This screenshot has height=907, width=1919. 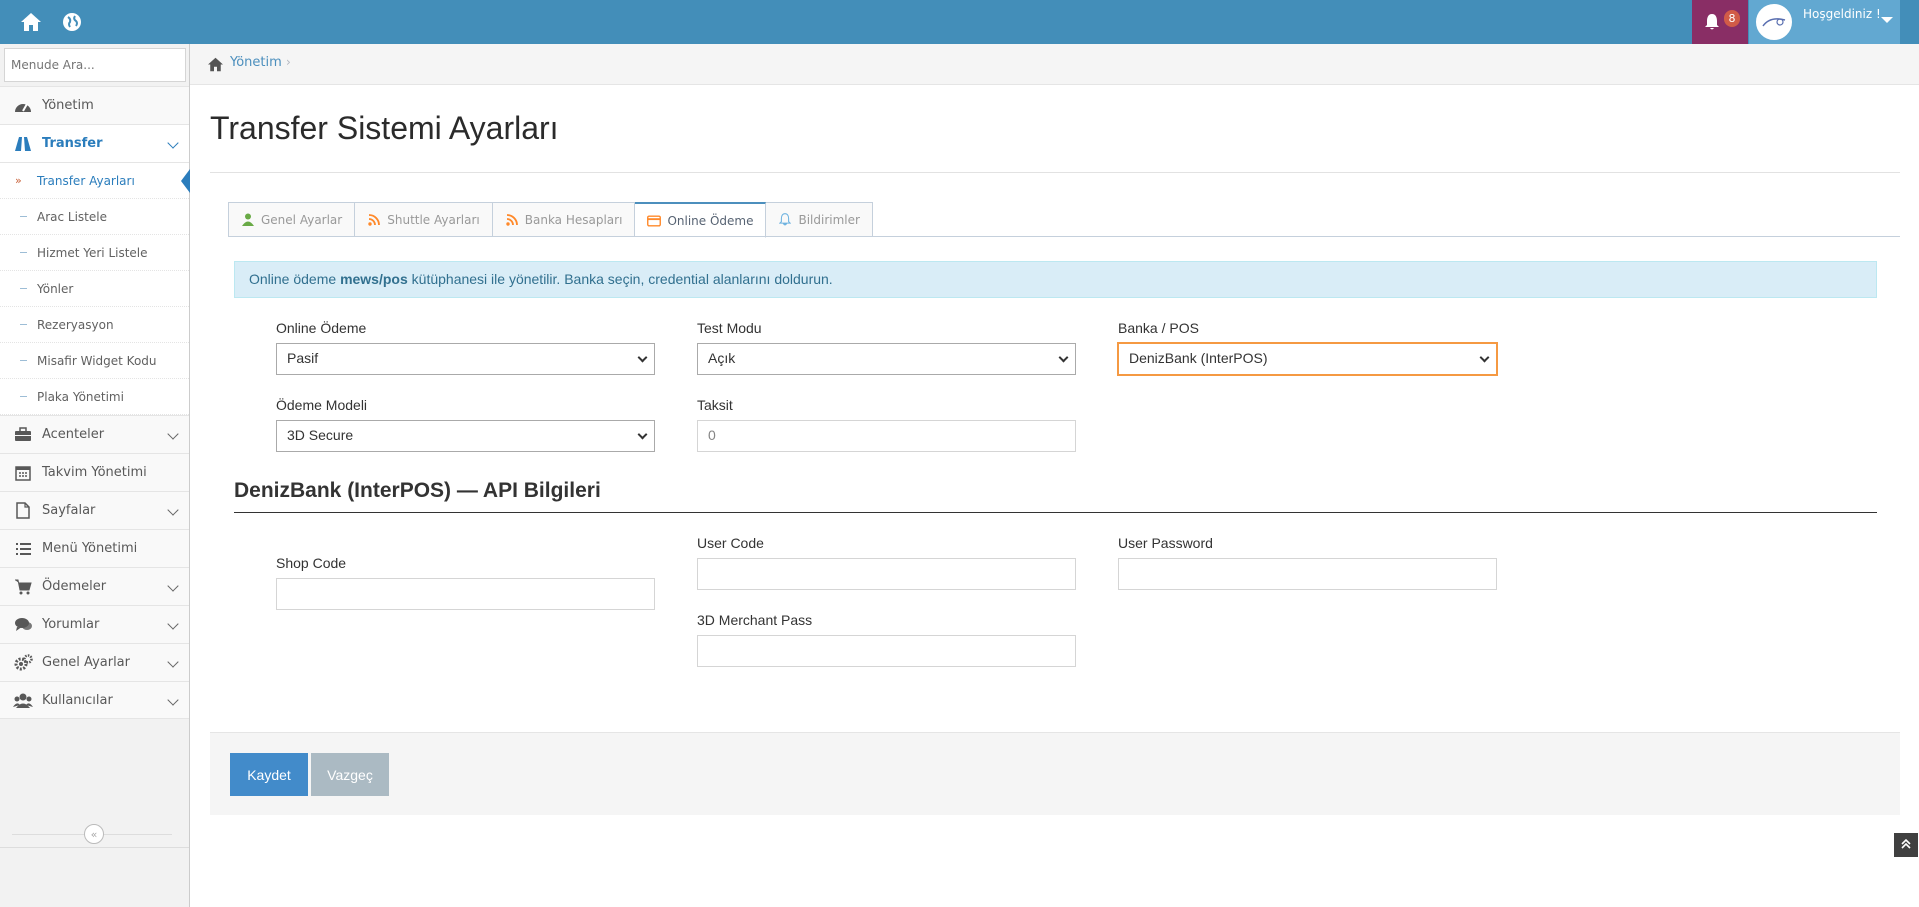 What do you see at coordinates (465, 436) in the screenshot?
I see `payment-model-select: 3D Secure` at bounding box center [465, 436].